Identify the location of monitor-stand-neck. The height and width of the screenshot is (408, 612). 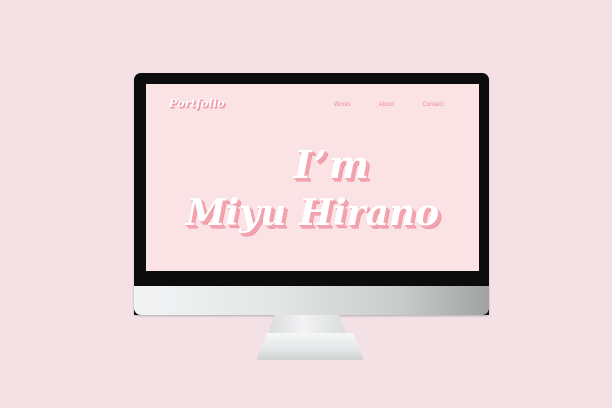
(307, 325).